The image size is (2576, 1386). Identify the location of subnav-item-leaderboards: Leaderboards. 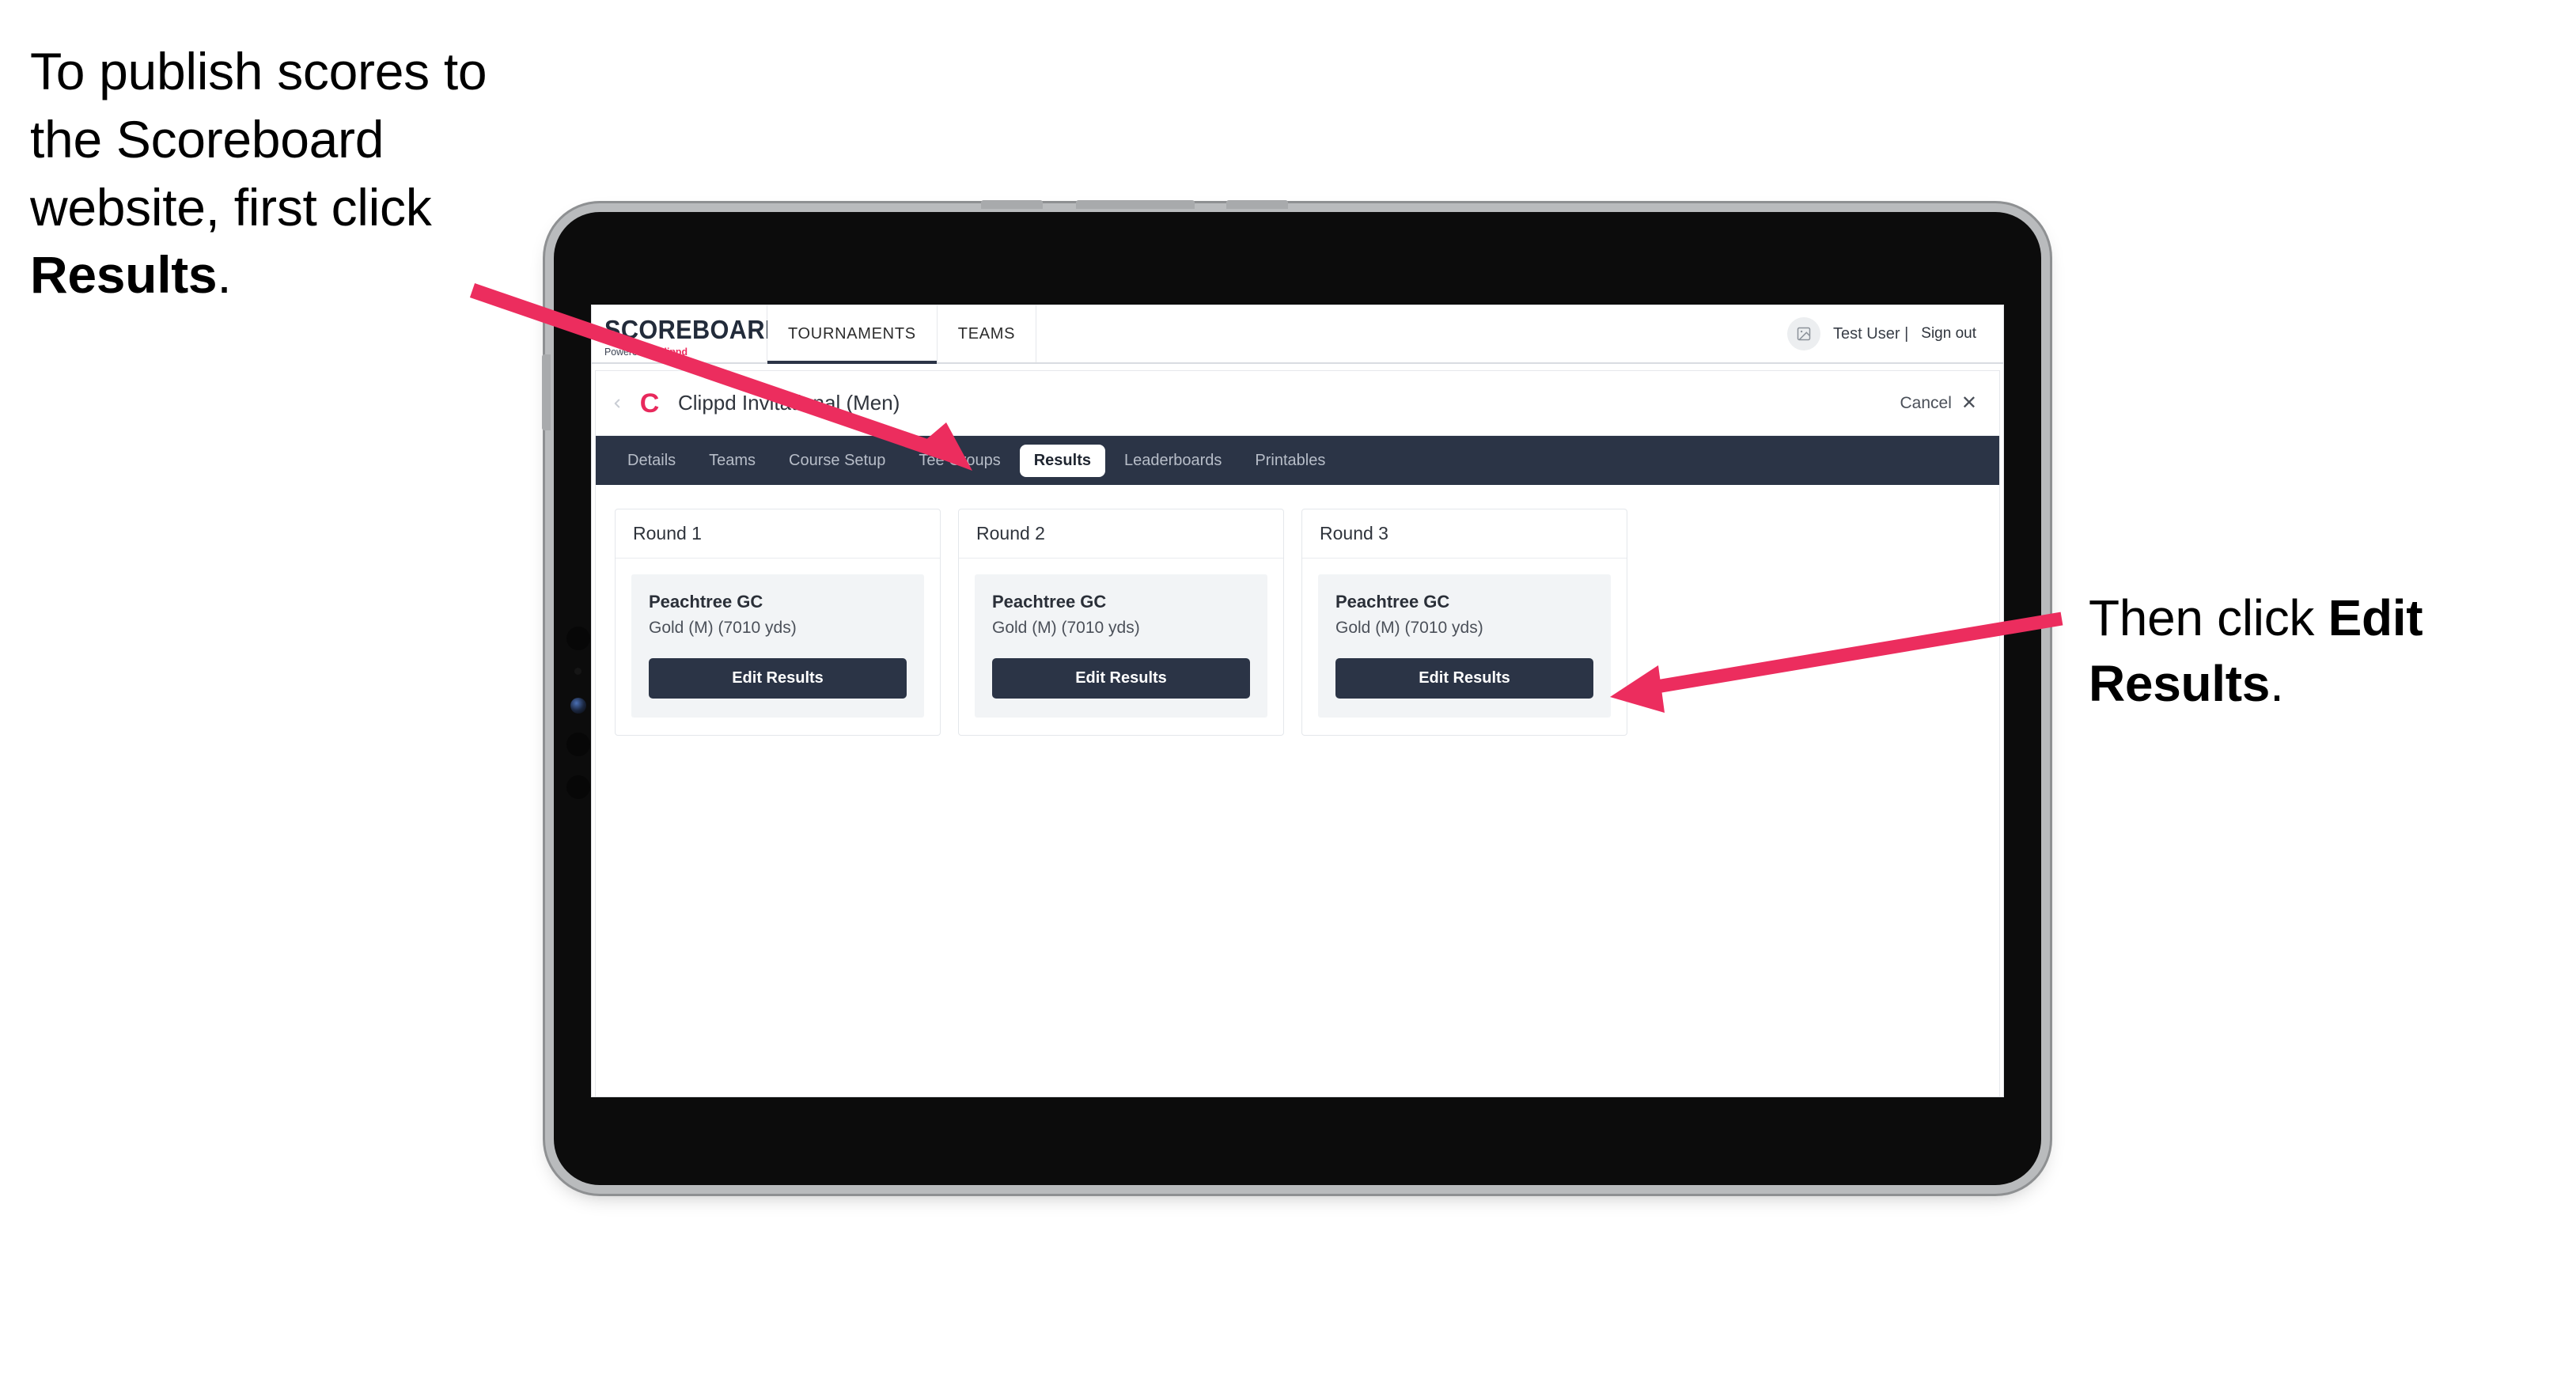
(1173, 461).